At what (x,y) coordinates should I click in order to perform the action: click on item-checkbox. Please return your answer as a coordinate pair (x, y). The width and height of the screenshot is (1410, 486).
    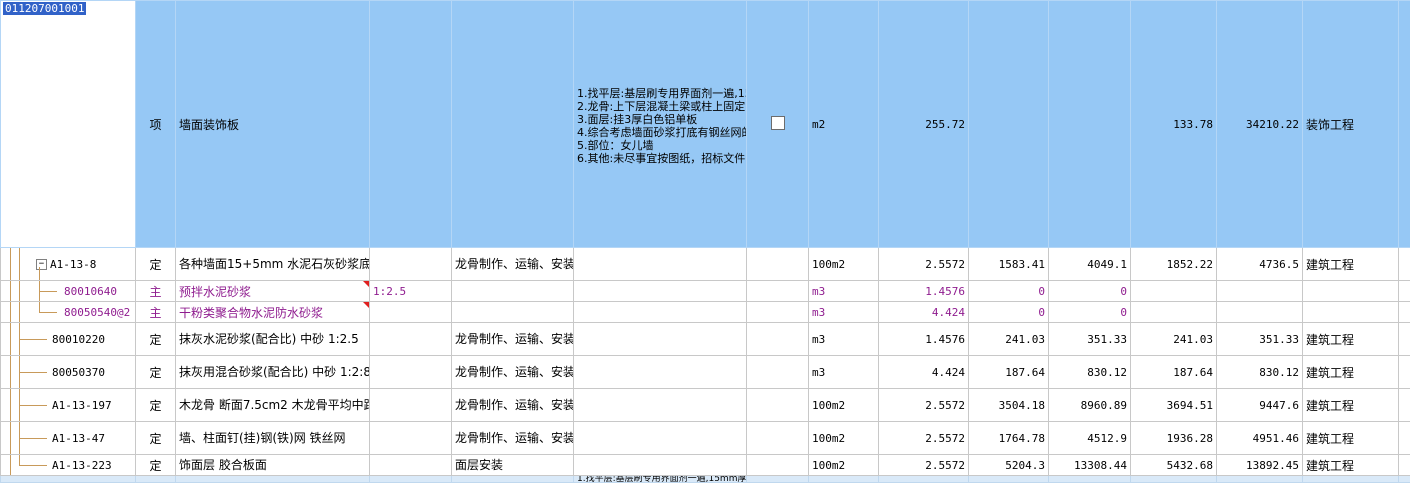
    Looking at the image, I should click on (777, 122).